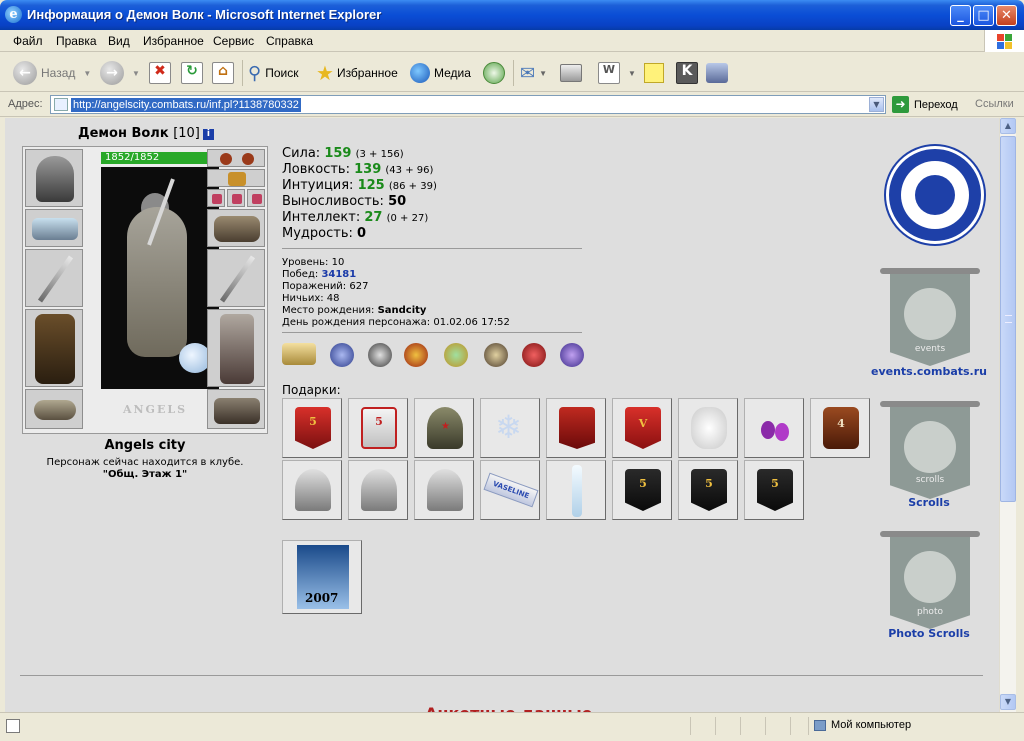  I want to click on amulet-slot, so click(236, 178).